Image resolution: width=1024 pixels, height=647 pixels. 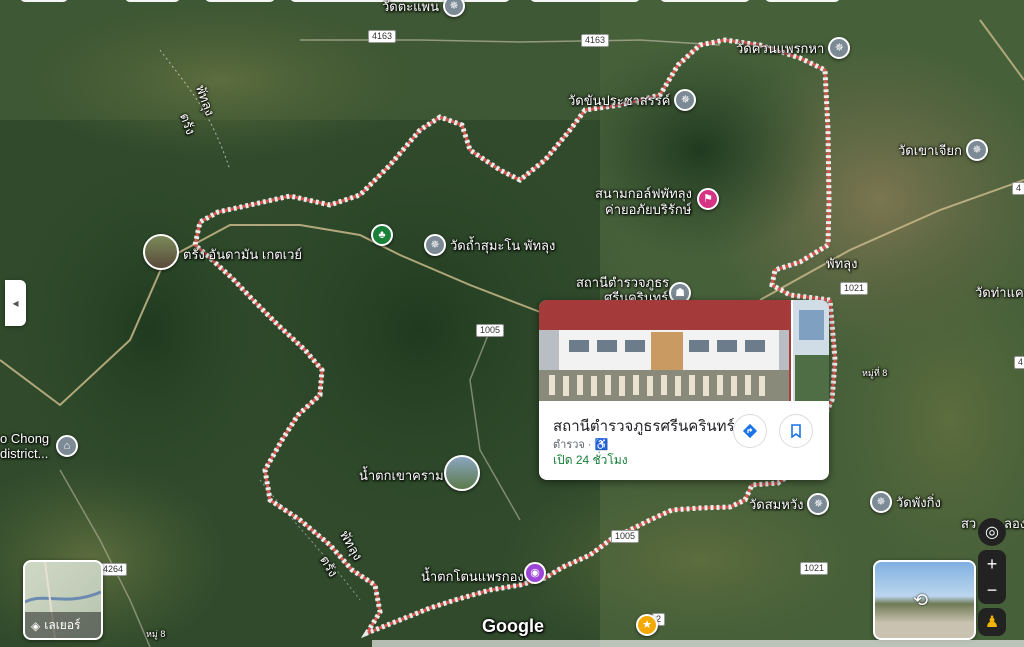 I want to click on directions-icon, so click(x=750, y=431).